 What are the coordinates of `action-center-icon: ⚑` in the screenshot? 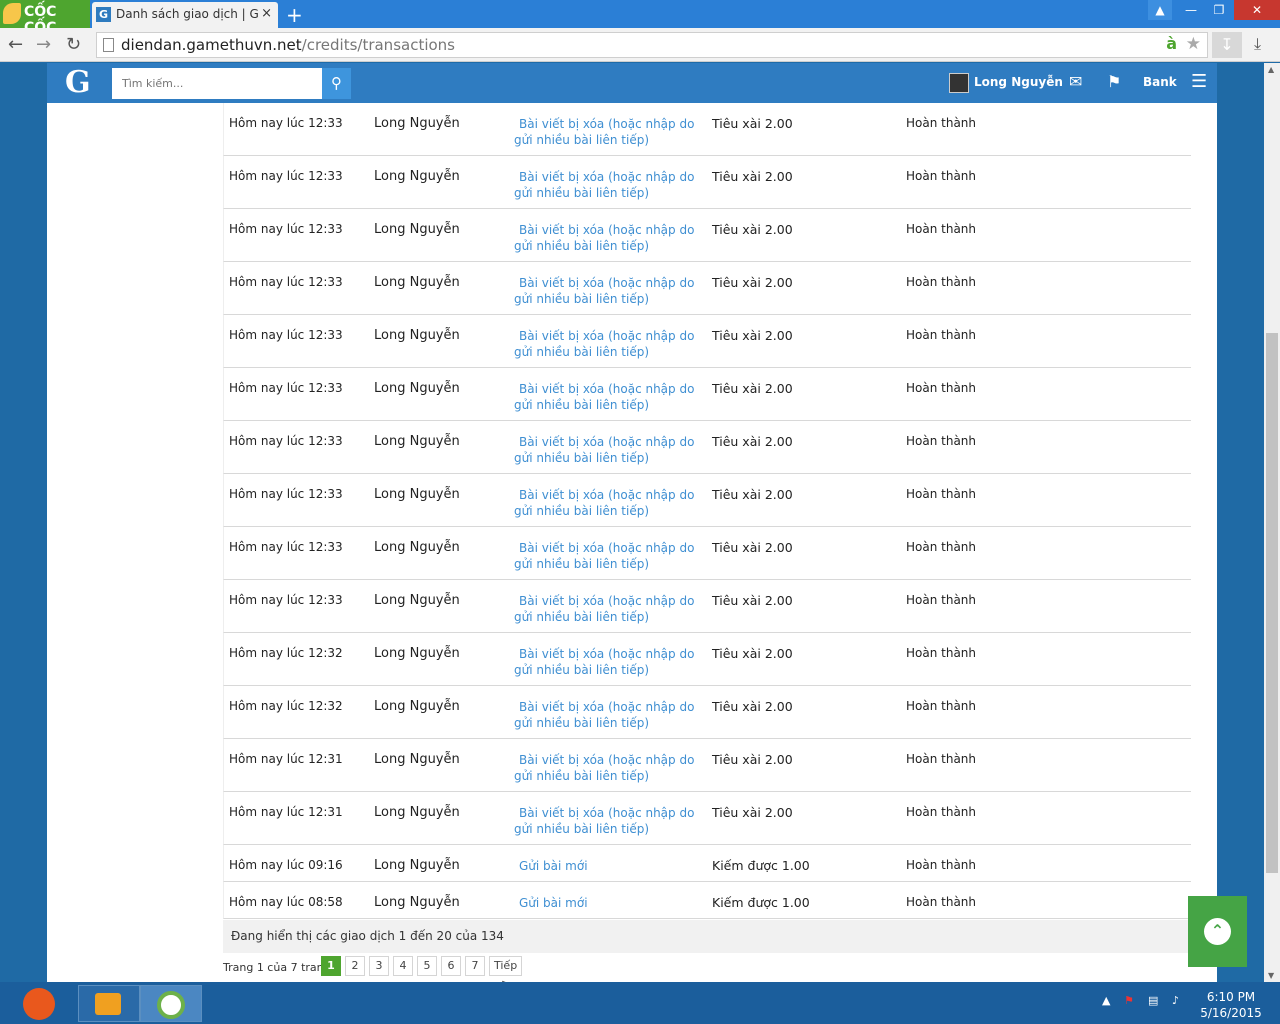 It's located at (1129, 1000).